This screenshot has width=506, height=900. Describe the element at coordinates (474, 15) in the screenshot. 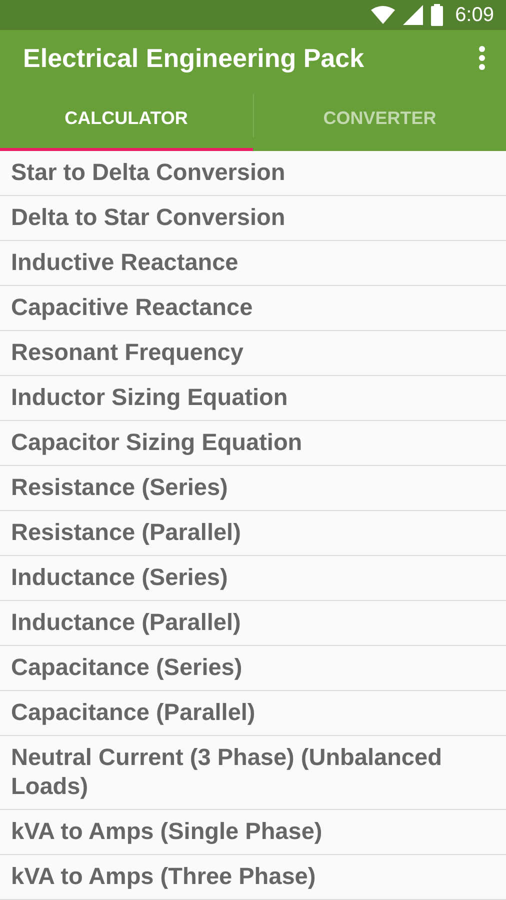

I see `clock-time: 6:09` at that location.